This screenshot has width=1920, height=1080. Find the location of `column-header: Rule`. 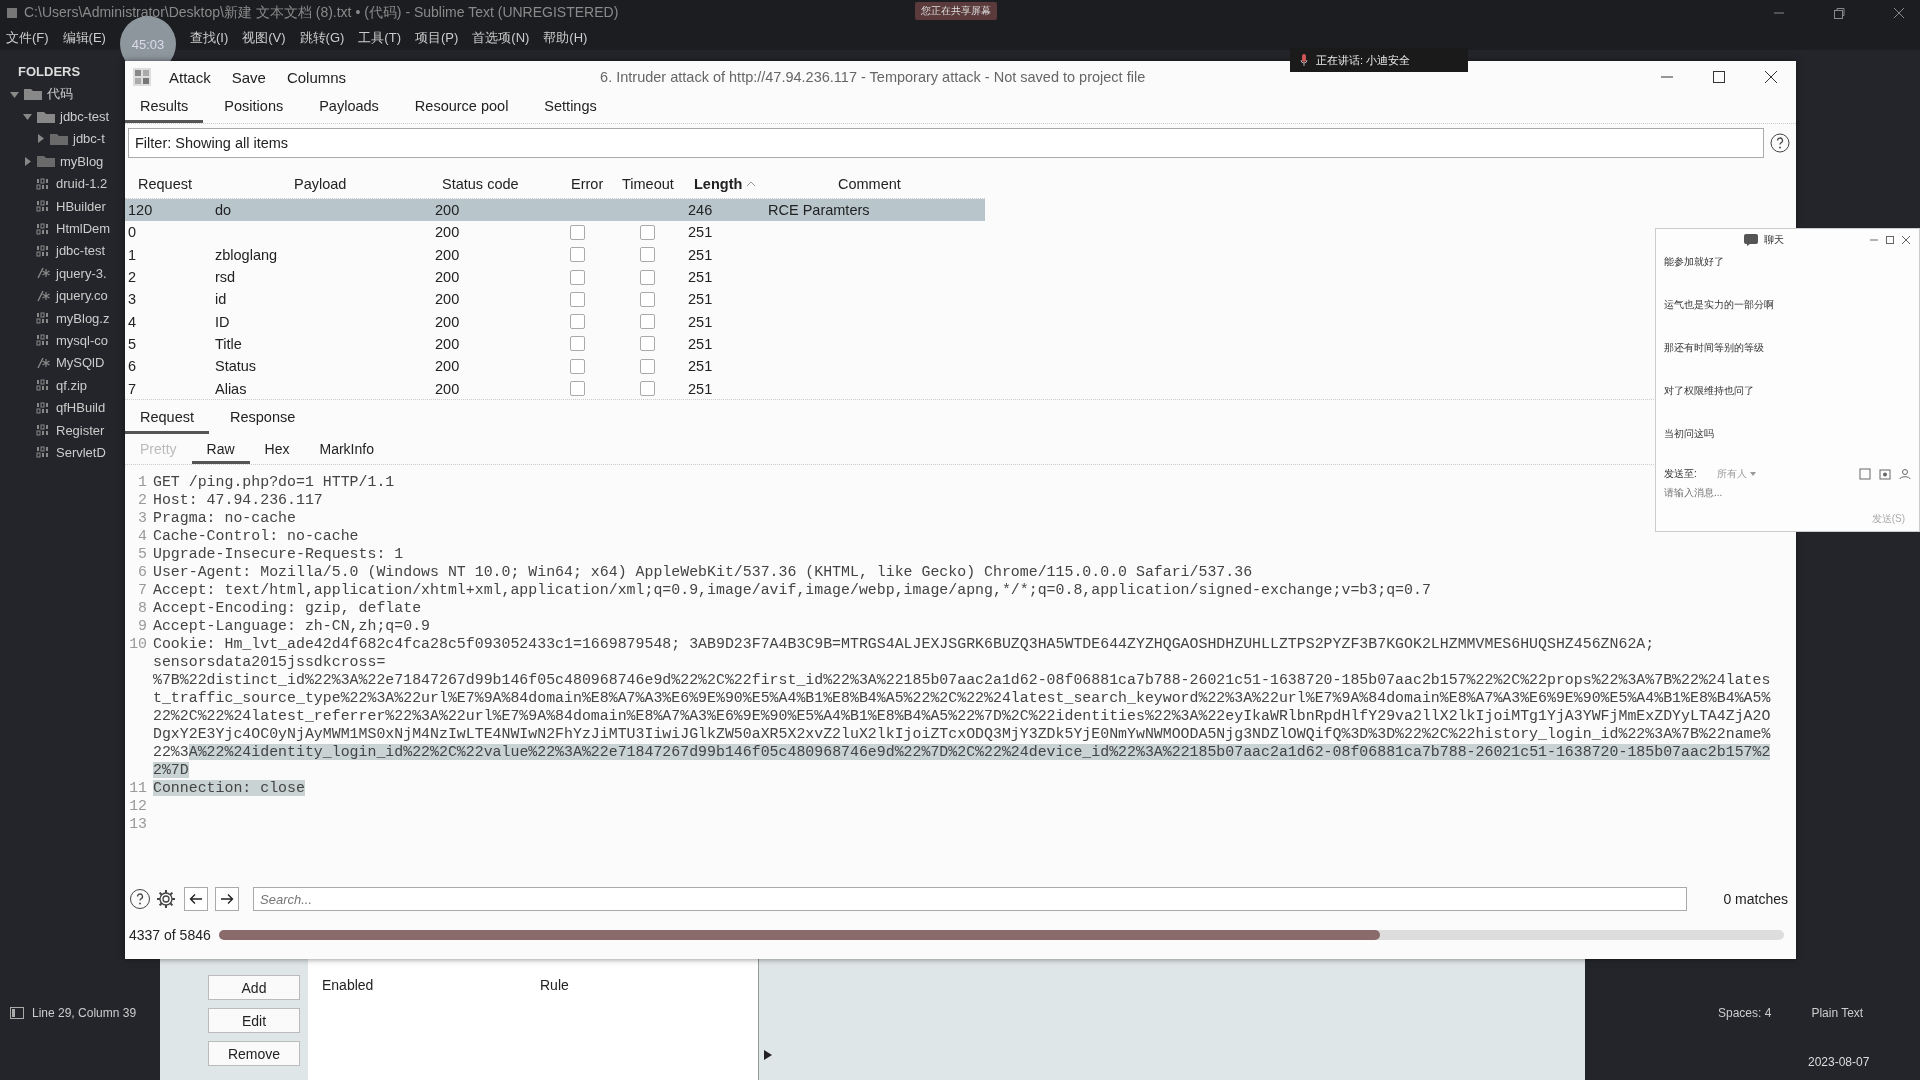

column-header: Rule is located at coordinates (649, 985).